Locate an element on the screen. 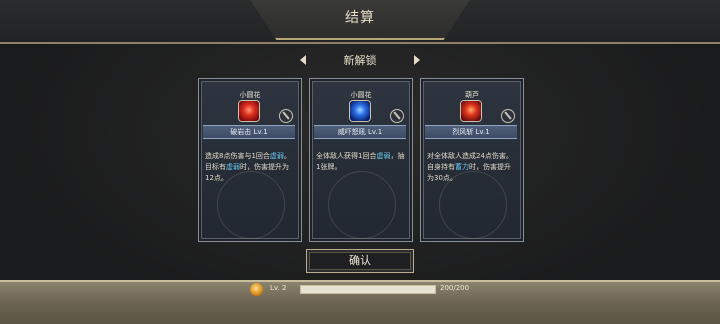 The image size is (720, 324). description-text: 。 is located at coordinates (287, 156).